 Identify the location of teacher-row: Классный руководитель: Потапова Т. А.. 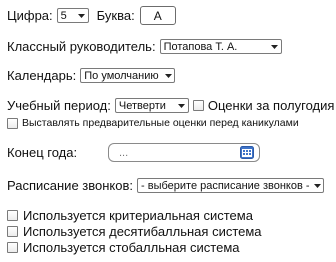
(144, 46).